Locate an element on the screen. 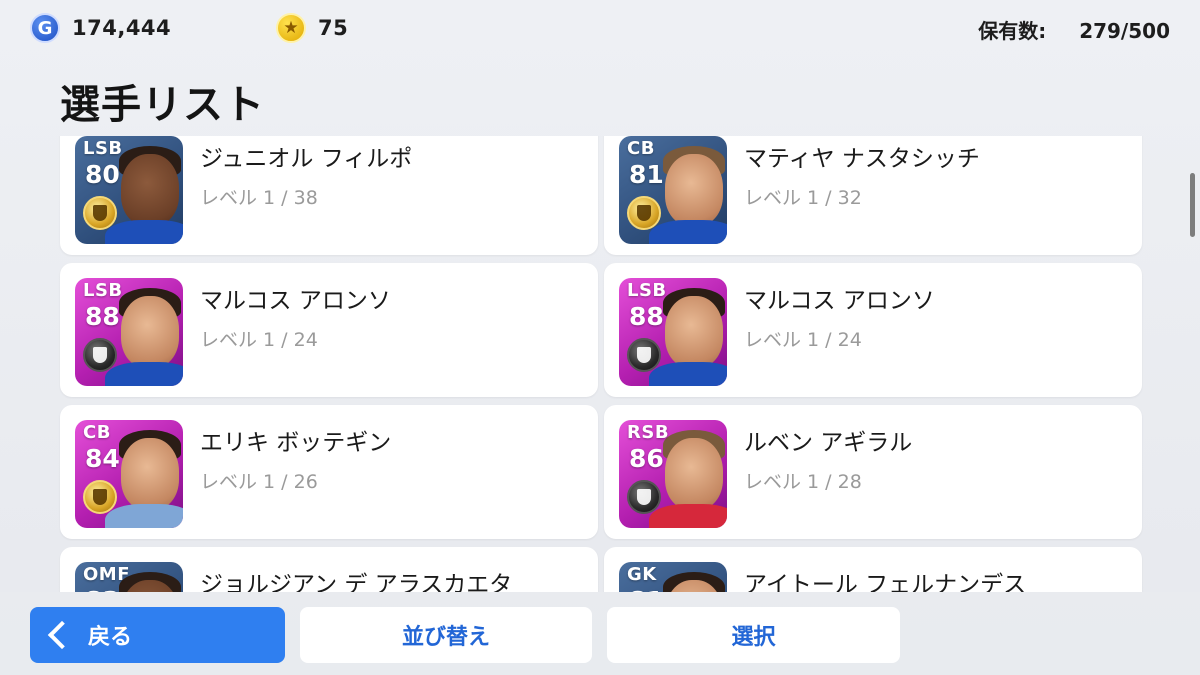 Image resolution: width=1200 pixels, height=675 pixels. gp-coin-icon: G is located at coordinates (45, 28).